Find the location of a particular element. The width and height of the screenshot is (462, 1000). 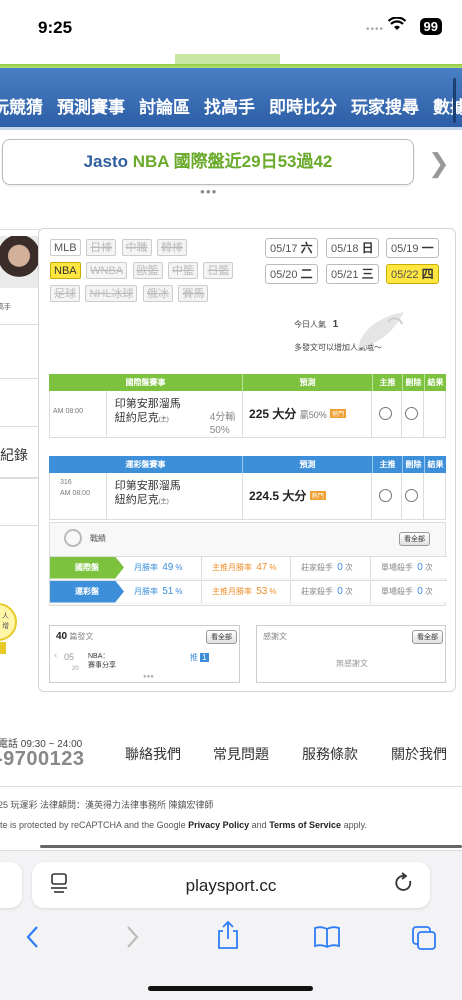

share-icon is located at coordinates (228, 935).